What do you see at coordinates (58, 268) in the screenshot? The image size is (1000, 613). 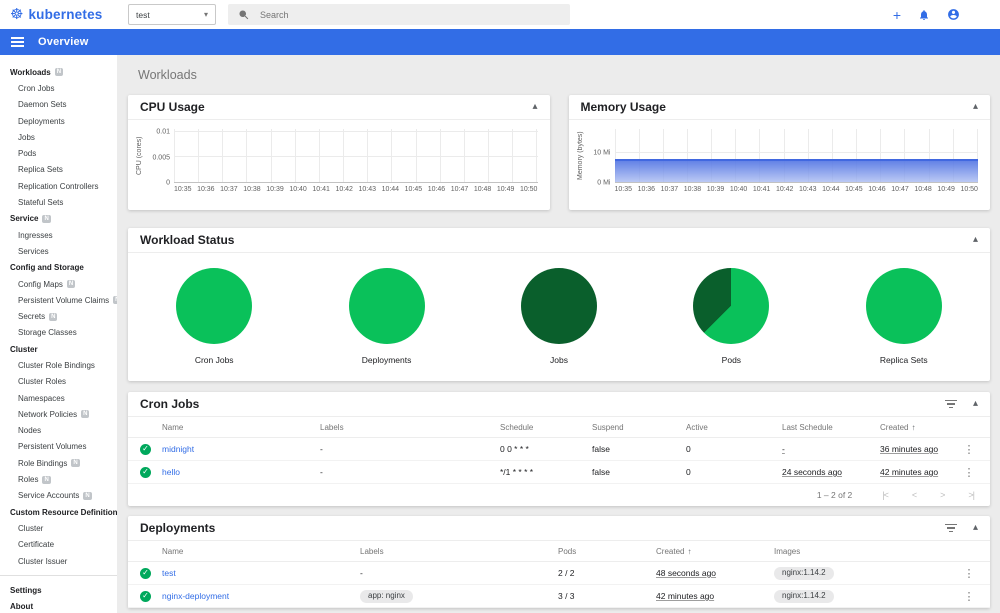 I see `sidebar-section-config-and-storage: Config and Storage` at bounding box center [58, 268].